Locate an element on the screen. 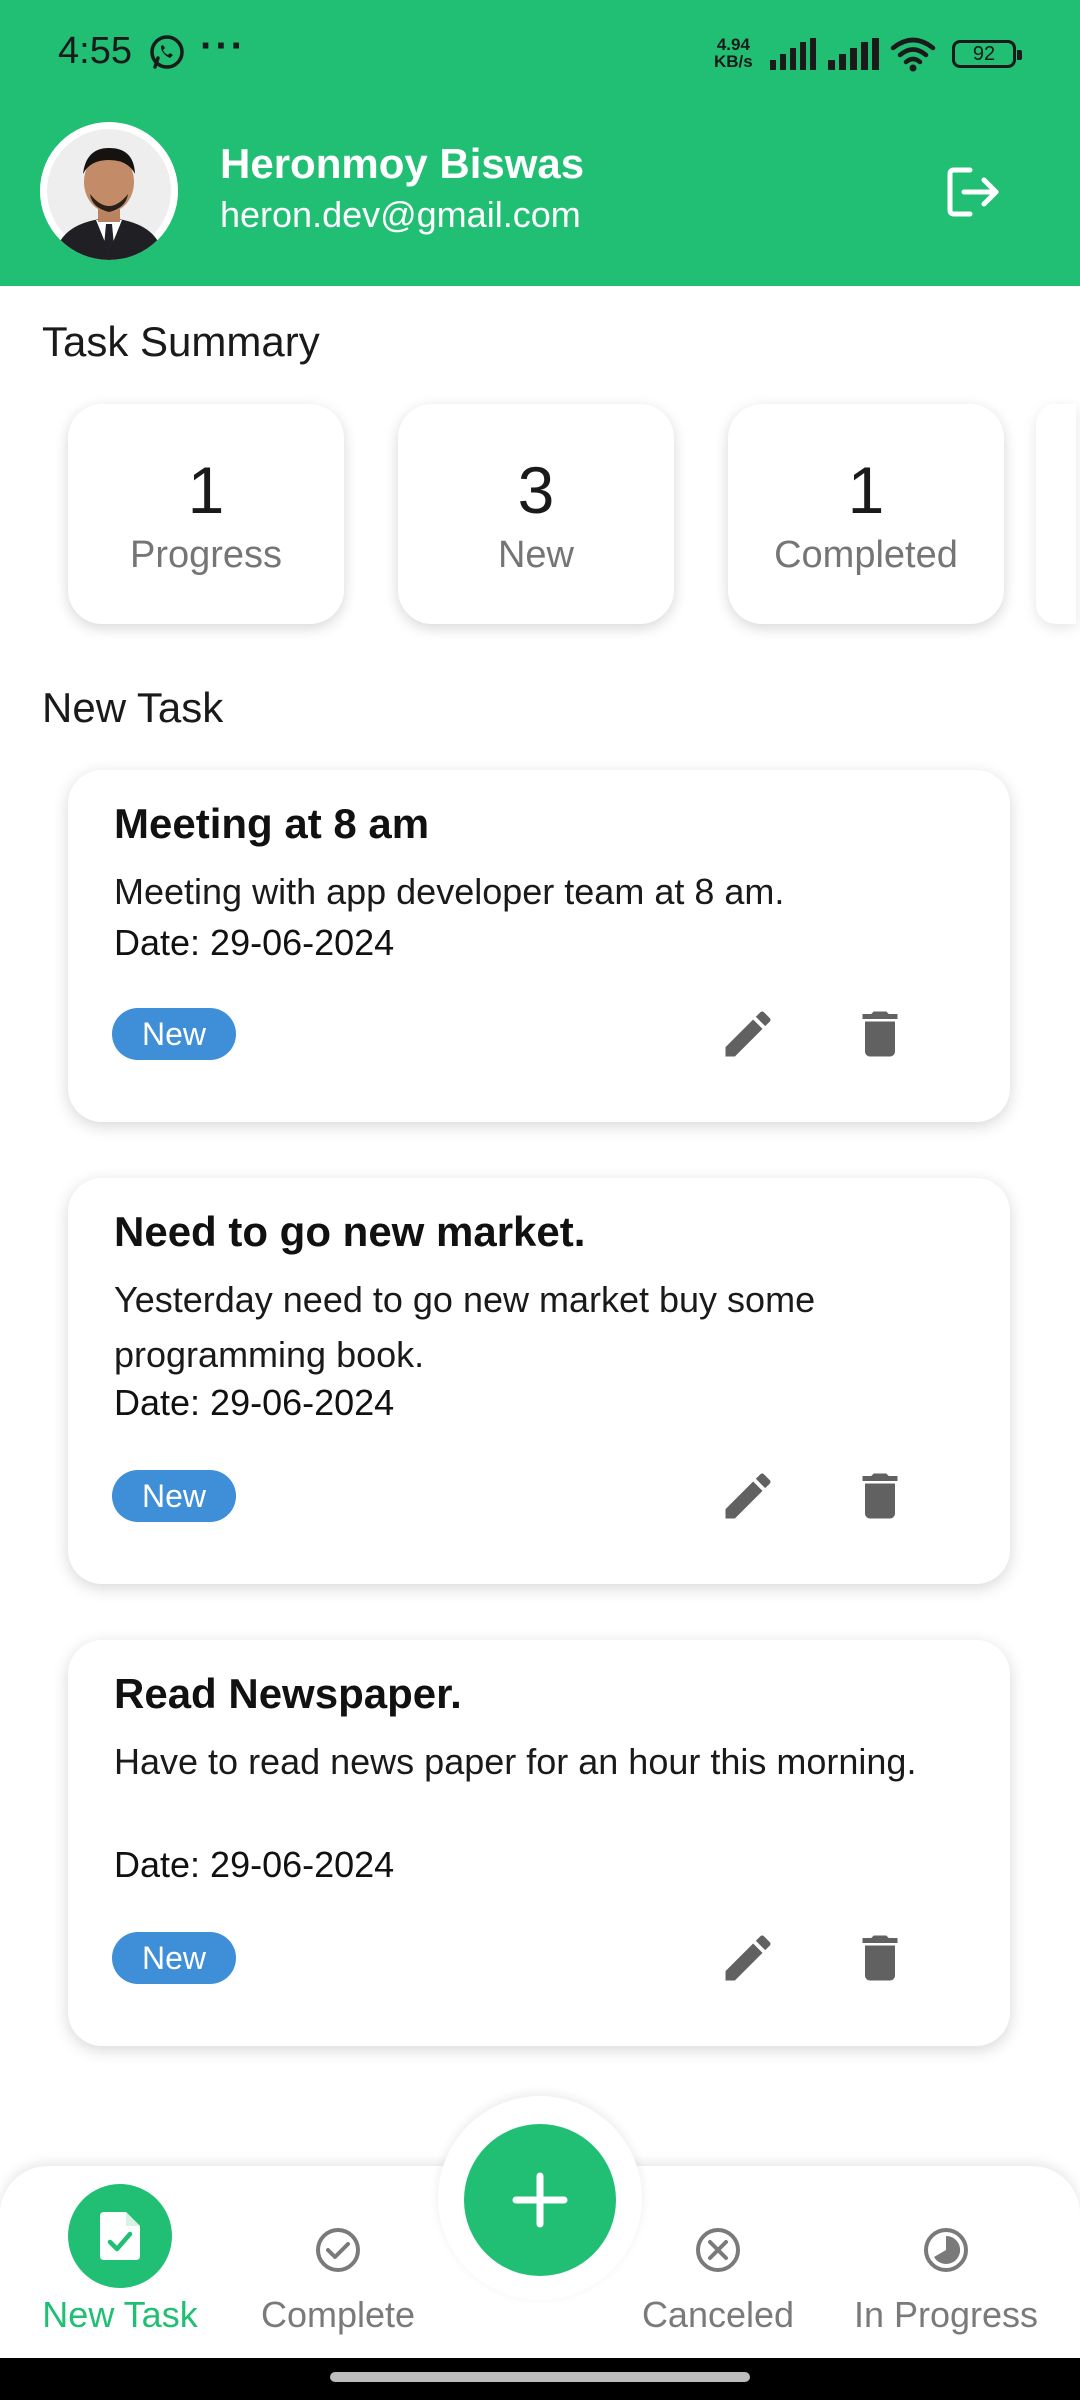 The width and height of the screenshot is (1080, 2400). task-title: Need to go new market. is located at coordinates (350, 1231).